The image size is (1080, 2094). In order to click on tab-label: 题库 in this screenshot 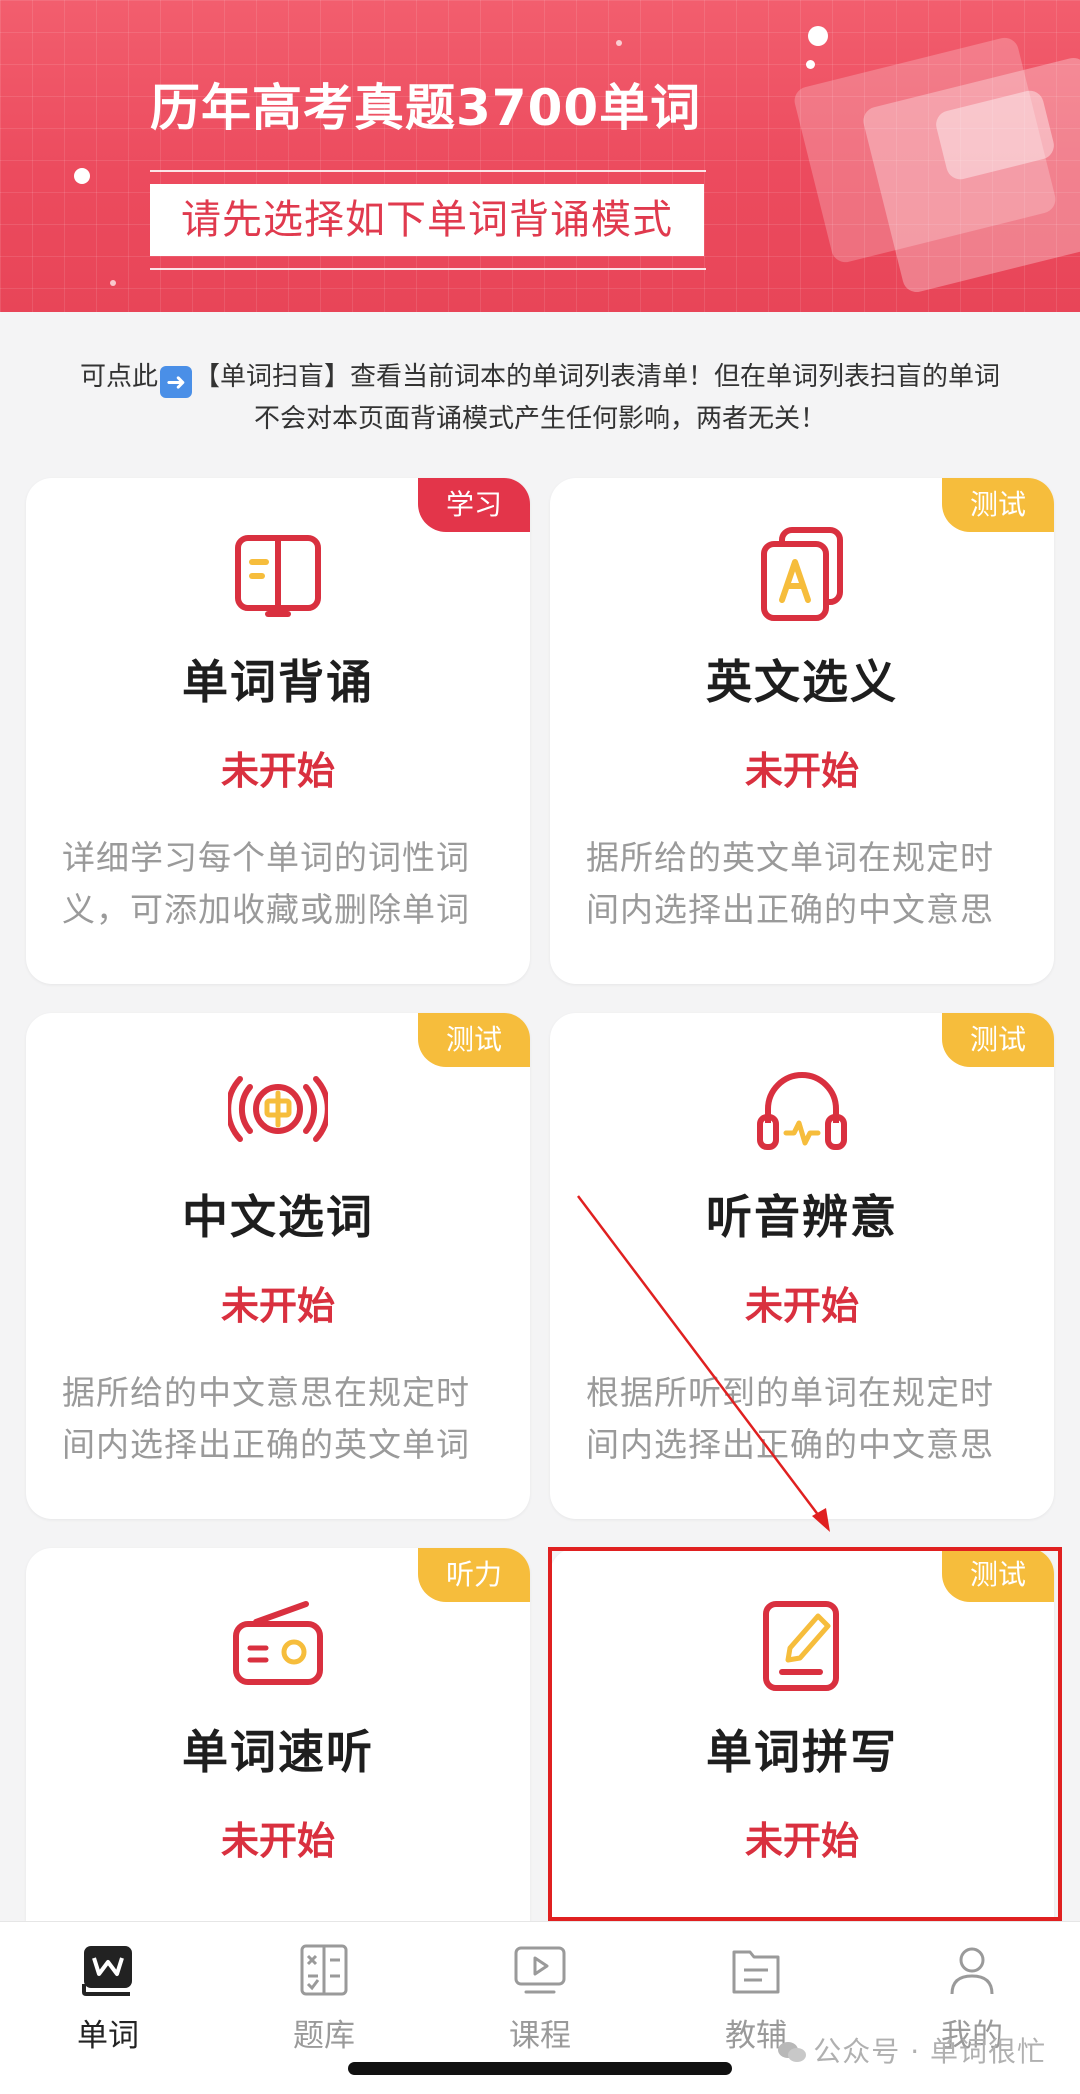, I will do `click(324, 2036)`.